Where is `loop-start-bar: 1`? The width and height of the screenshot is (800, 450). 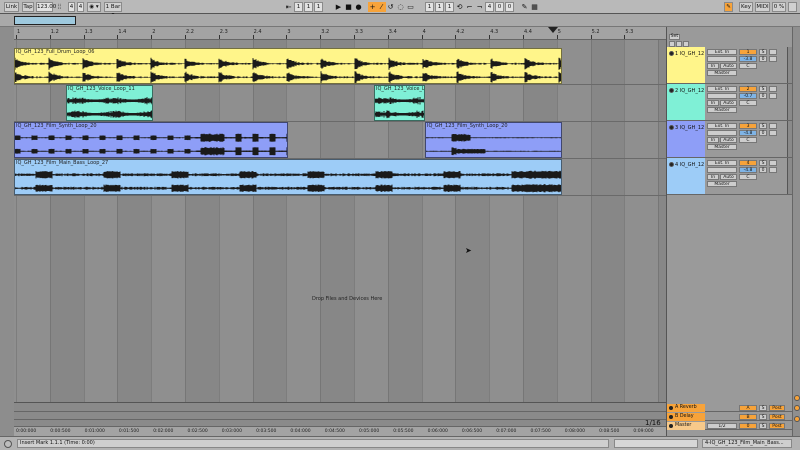 loop-start-bar: 1 is located at coordinates (429, 7).